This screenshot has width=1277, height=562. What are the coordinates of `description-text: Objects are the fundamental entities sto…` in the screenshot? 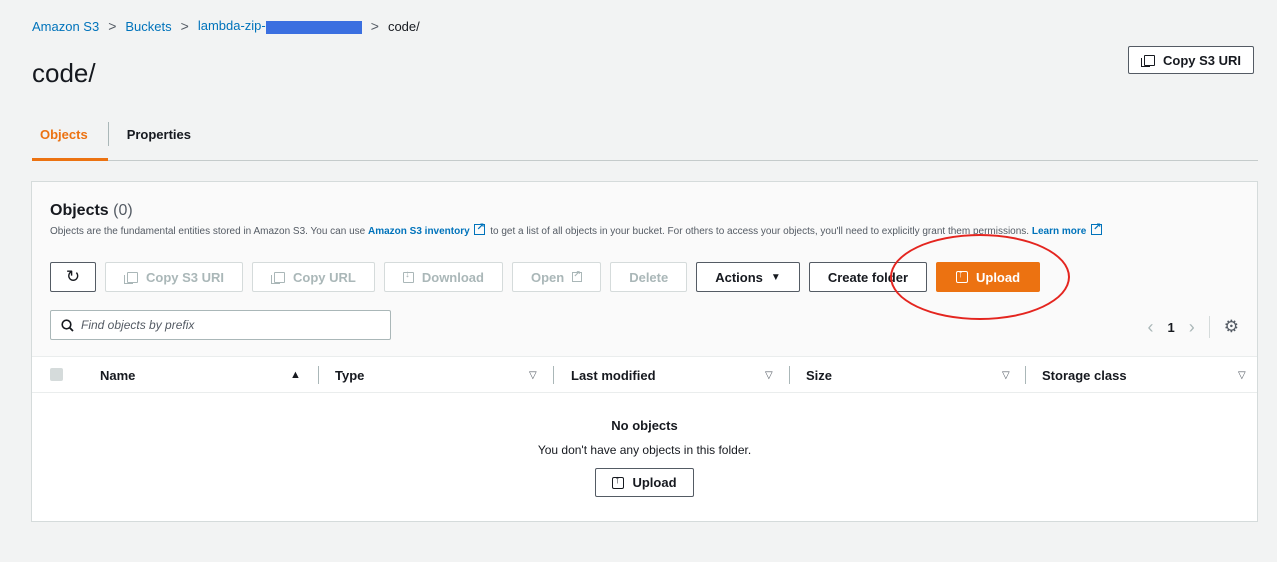 It's located at (209, 231).